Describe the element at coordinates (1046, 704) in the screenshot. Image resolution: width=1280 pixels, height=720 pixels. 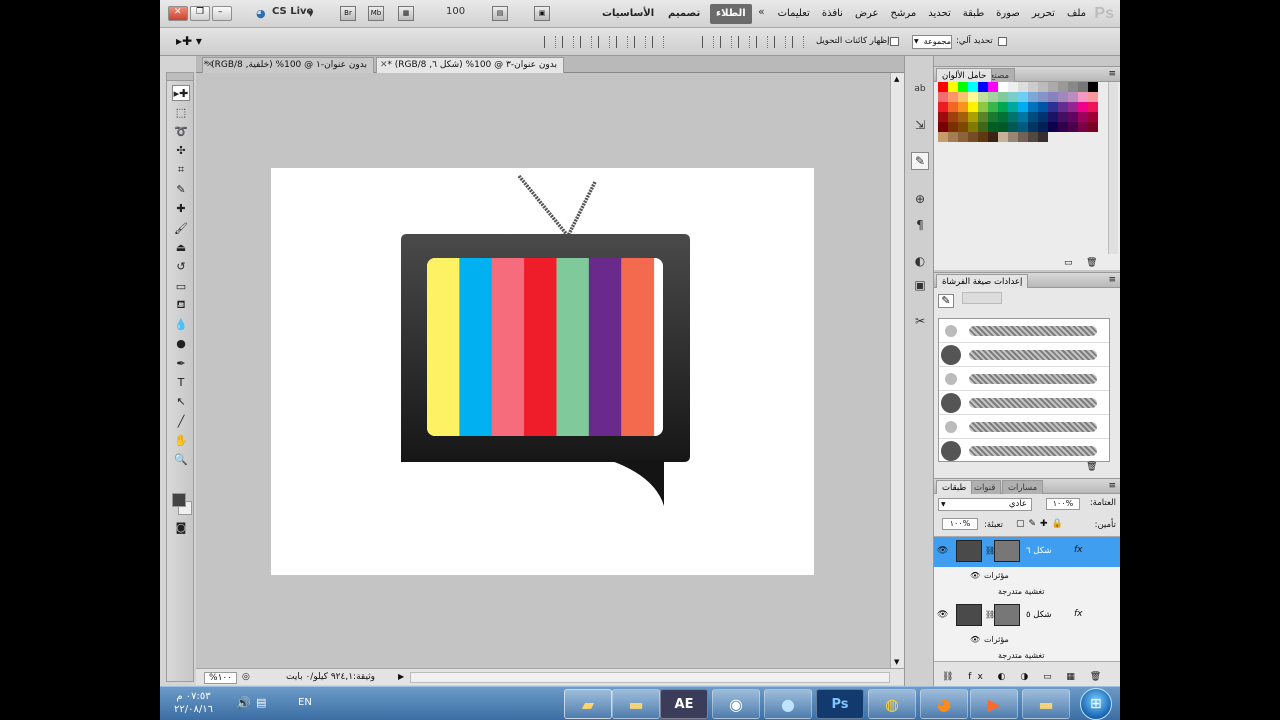
I see `taskbar-explorer: ▬` at that location.